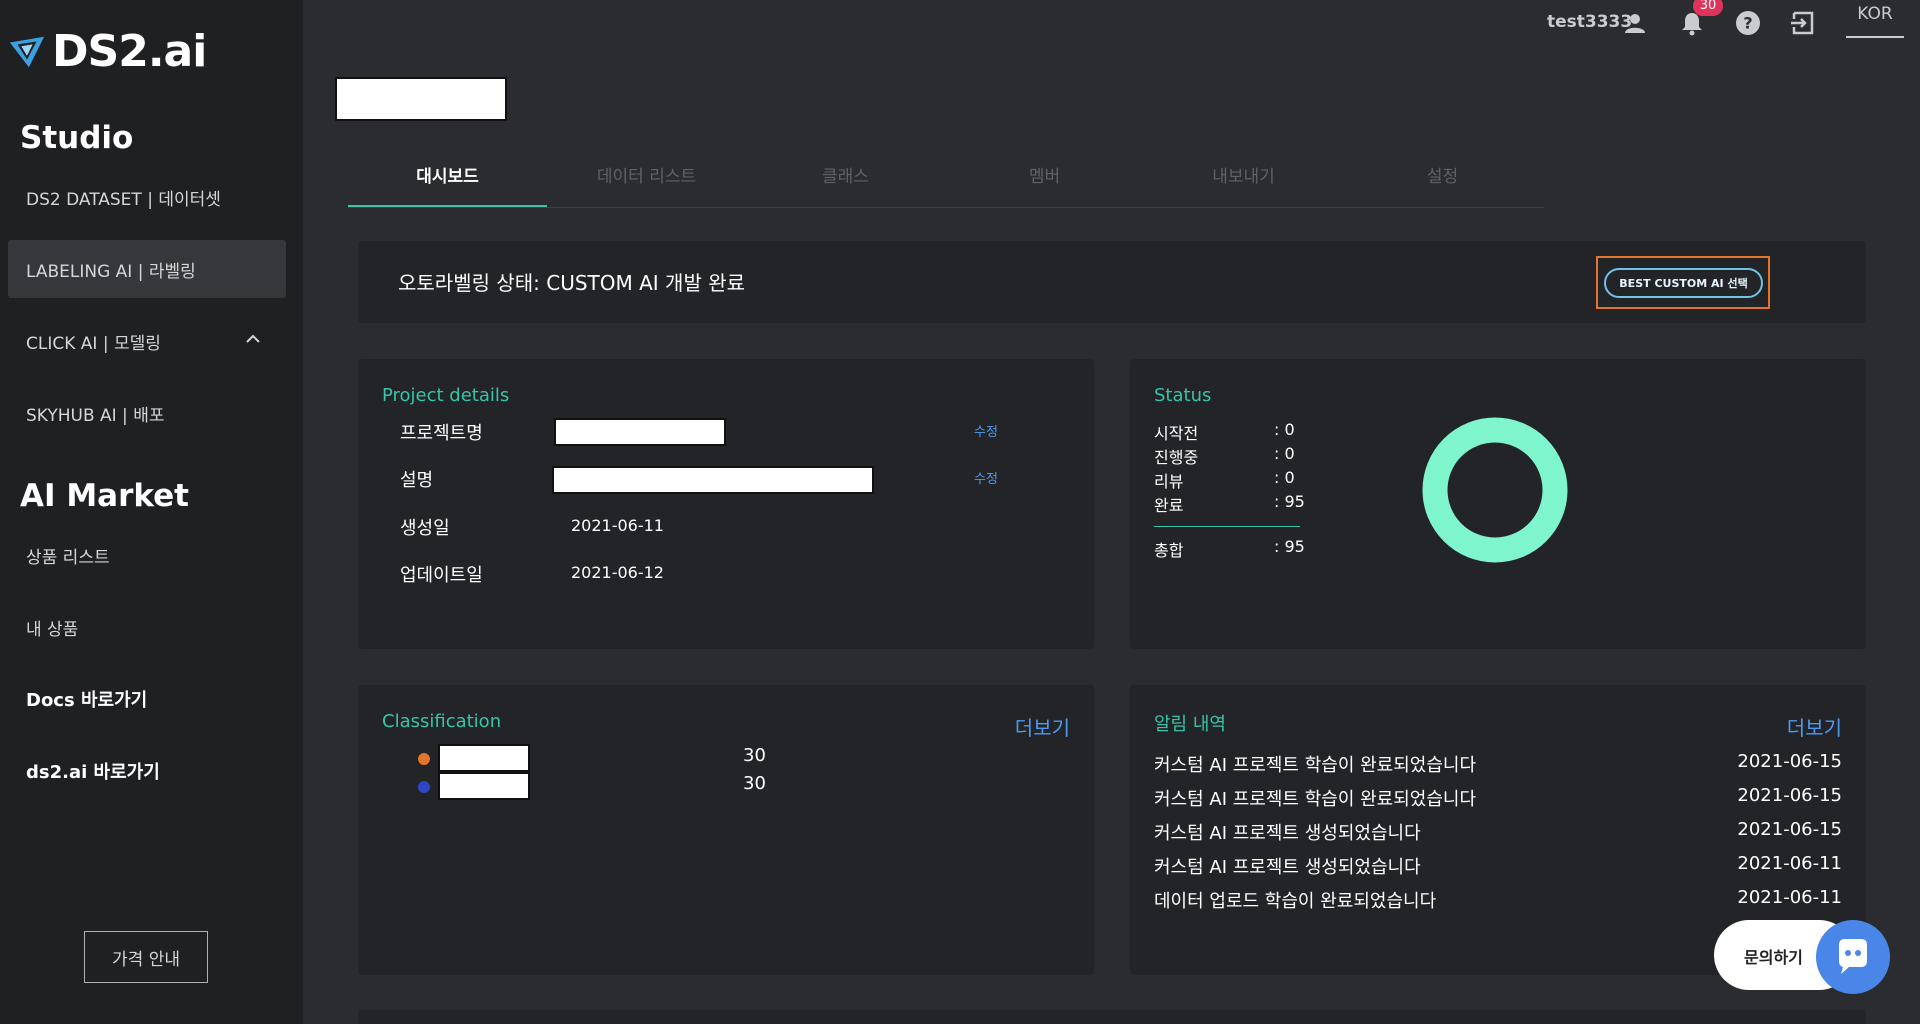  I want to click on project-name-label: 프로젝트명, so click(441, 433).